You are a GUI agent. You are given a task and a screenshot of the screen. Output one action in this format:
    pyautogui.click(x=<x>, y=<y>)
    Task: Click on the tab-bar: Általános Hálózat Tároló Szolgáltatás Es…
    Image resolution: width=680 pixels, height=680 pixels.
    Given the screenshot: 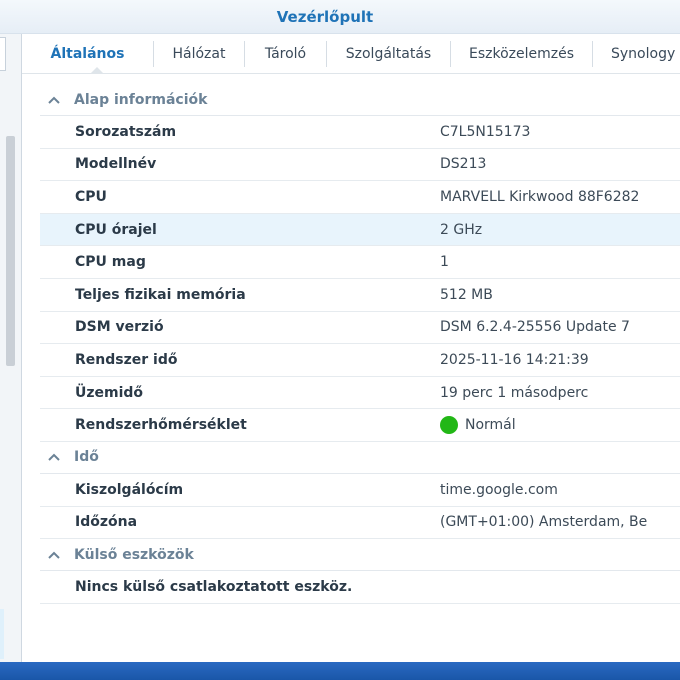 What is the action you would take?
    pyautogui.click(x=351, y=54)
    